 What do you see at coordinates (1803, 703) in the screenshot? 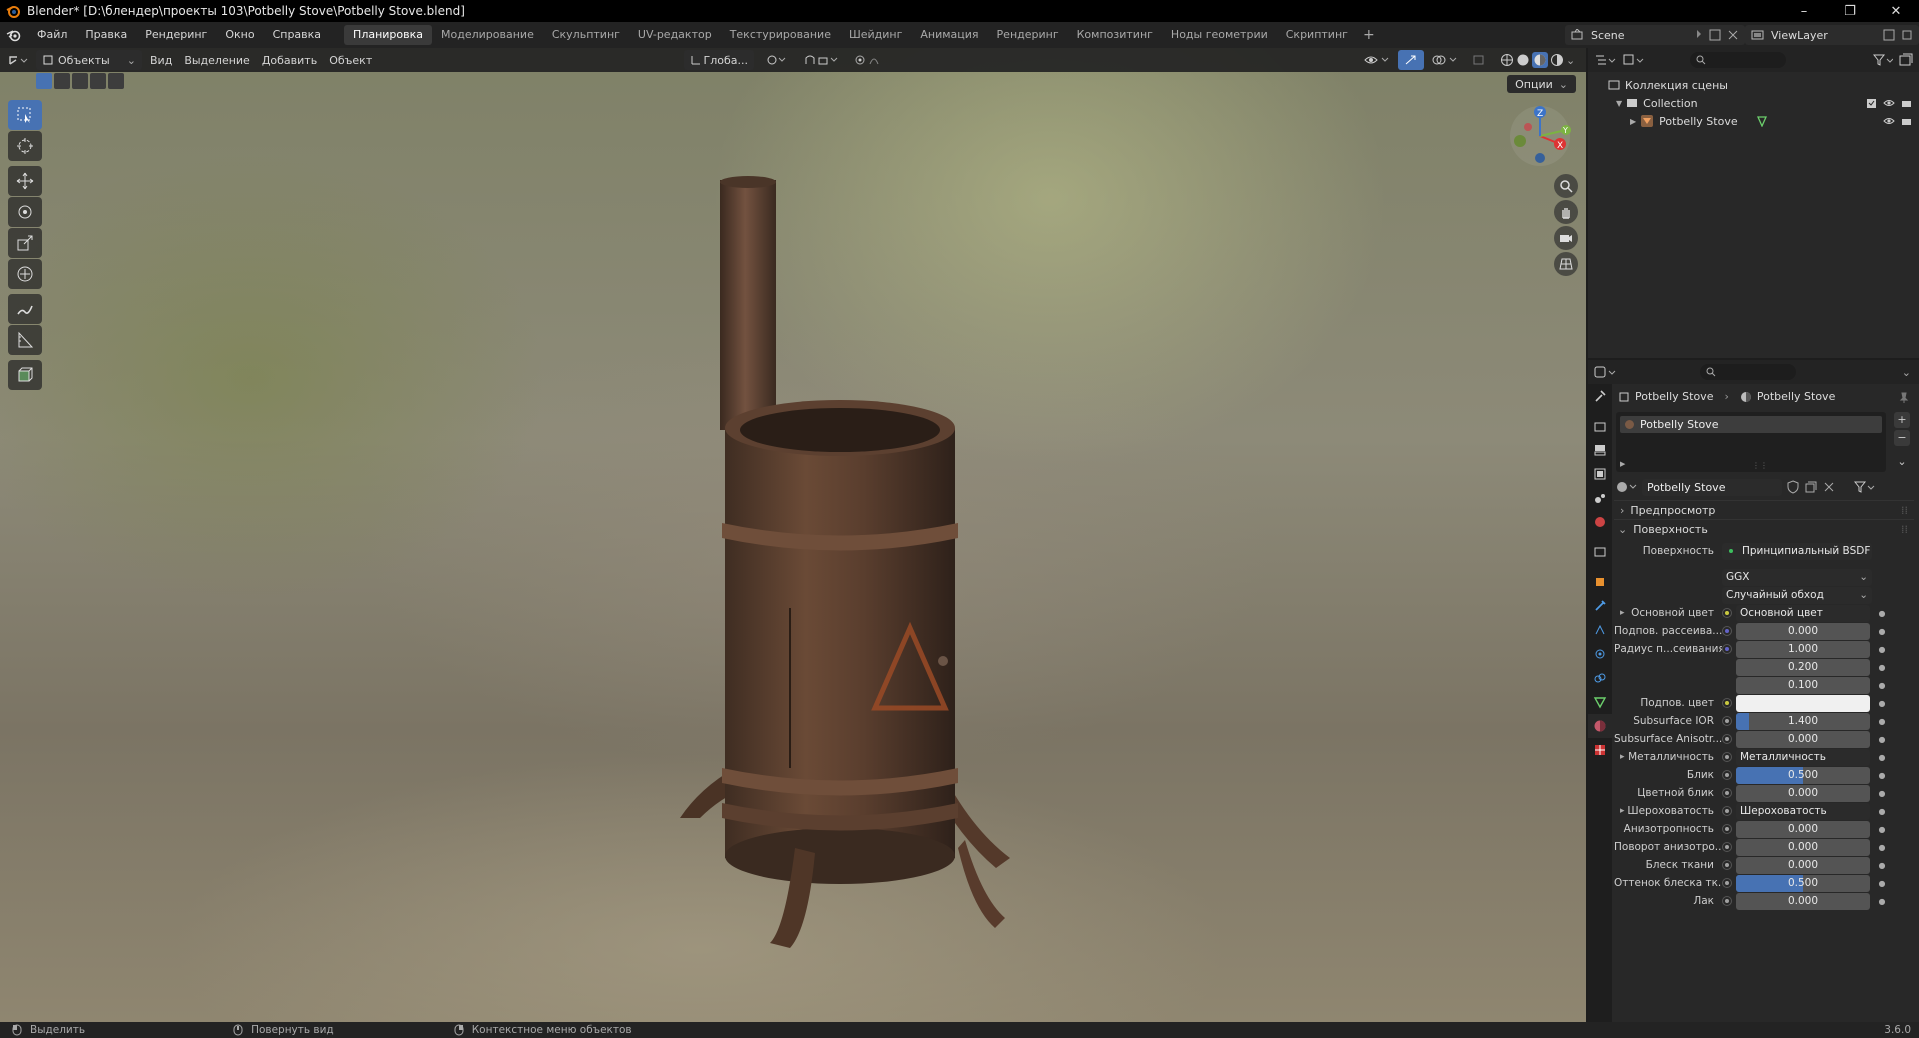
I see `bsdf-input-field` at bounding box center [1803, 703].